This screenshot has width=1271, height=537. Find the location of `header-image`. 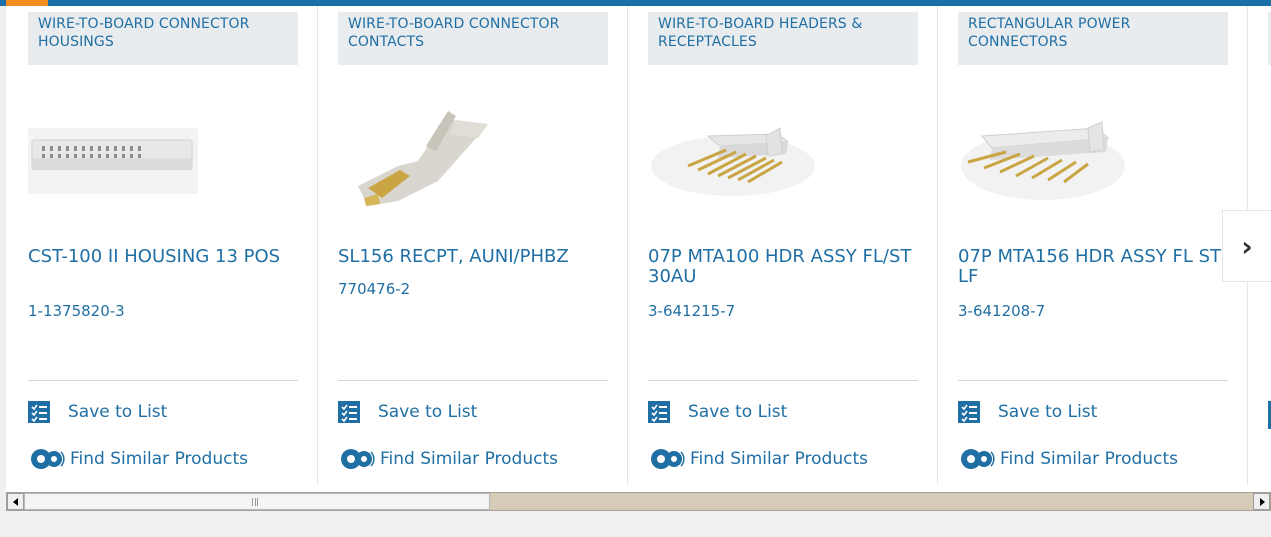

header-image is located at coordinates (733, 161).